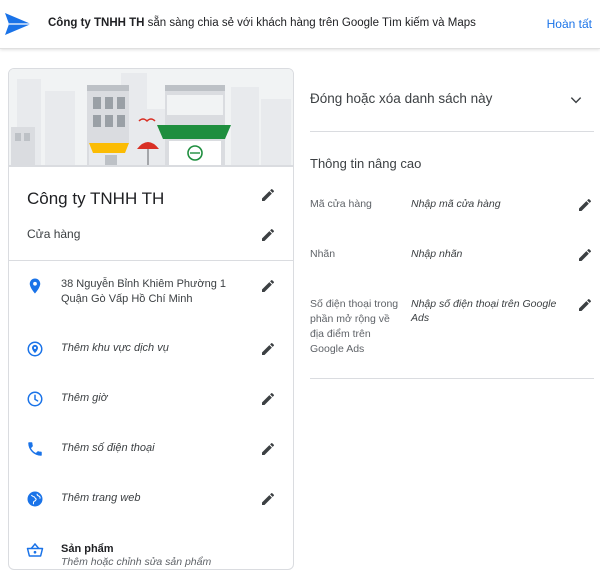 This screenshot has width=600, height=570. What do you see at coordinates (35, 550) in the screenshot?
I see `basket-icon` at bounding box center [35, 550].